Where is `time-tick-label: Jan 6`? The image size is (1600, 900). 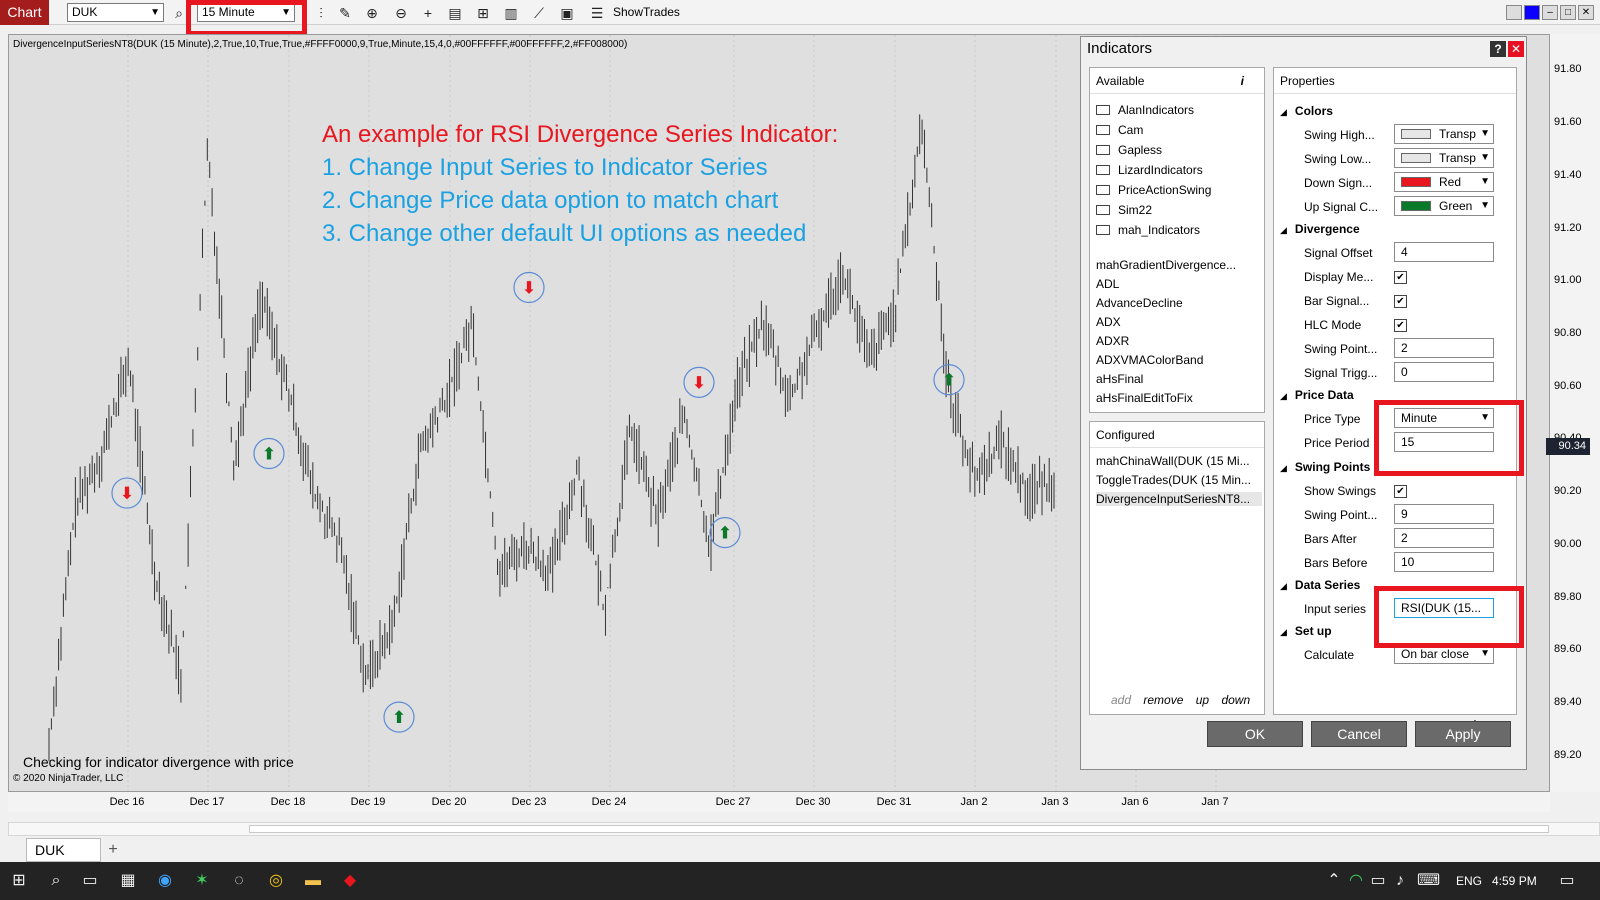 time-tick-label: Jan 6 is located at coordinates (1135, 802).